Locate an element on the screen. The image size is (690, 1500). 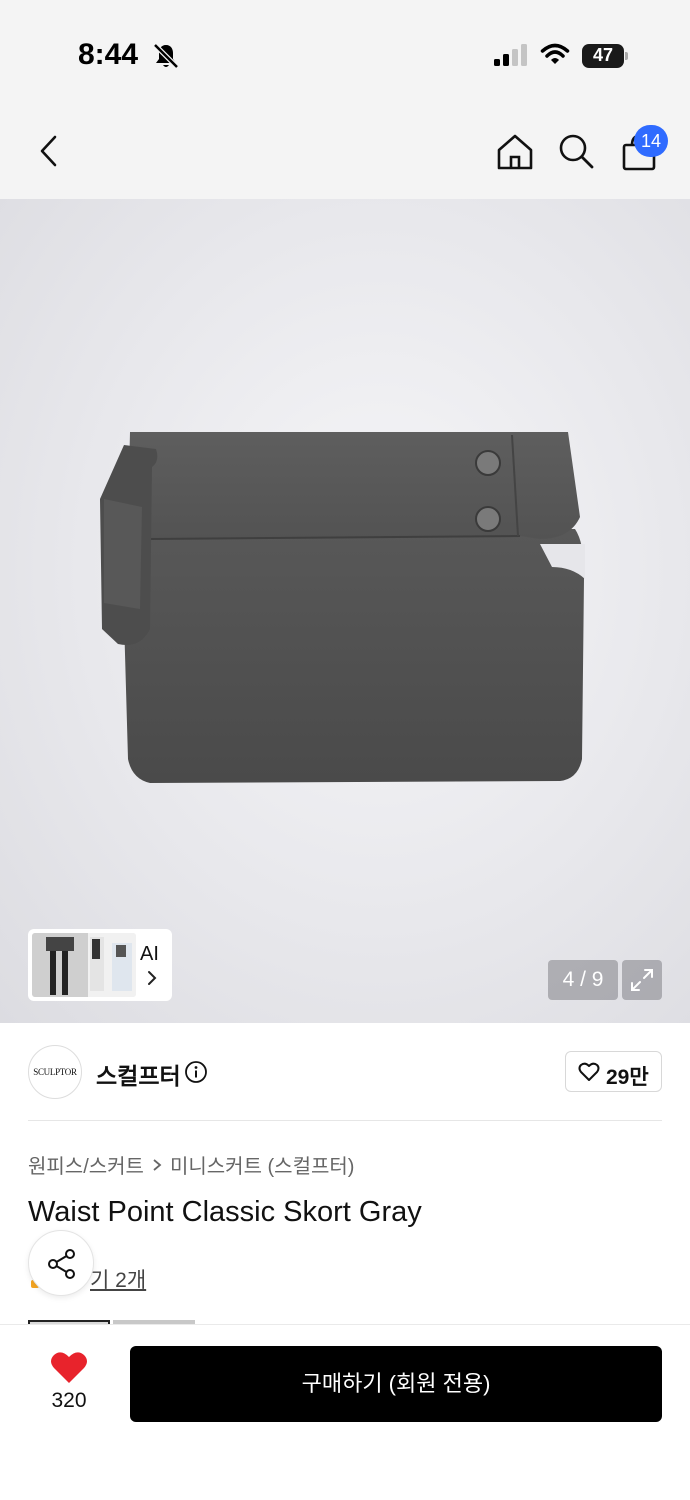
product-title: Waist Point Classic Skort Gray is located at coordinates (225, 1212).